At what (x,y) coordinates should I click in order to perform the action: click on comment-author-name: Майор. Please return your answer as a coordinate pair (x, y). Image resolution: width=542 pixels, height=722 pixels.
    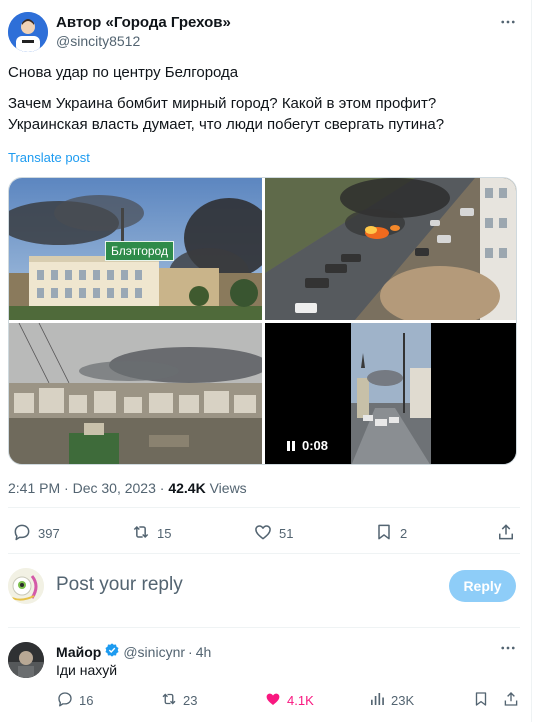
    Looking at the image, I should click on (78, 652).